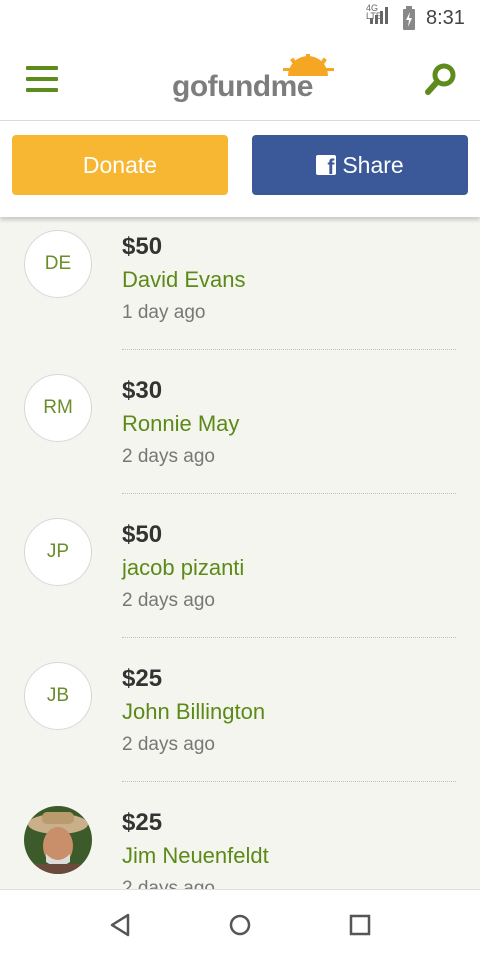  Describe the element at coordinates (180, 424) in the screenshot. I see `donor-name: Ronnie May` at that location.